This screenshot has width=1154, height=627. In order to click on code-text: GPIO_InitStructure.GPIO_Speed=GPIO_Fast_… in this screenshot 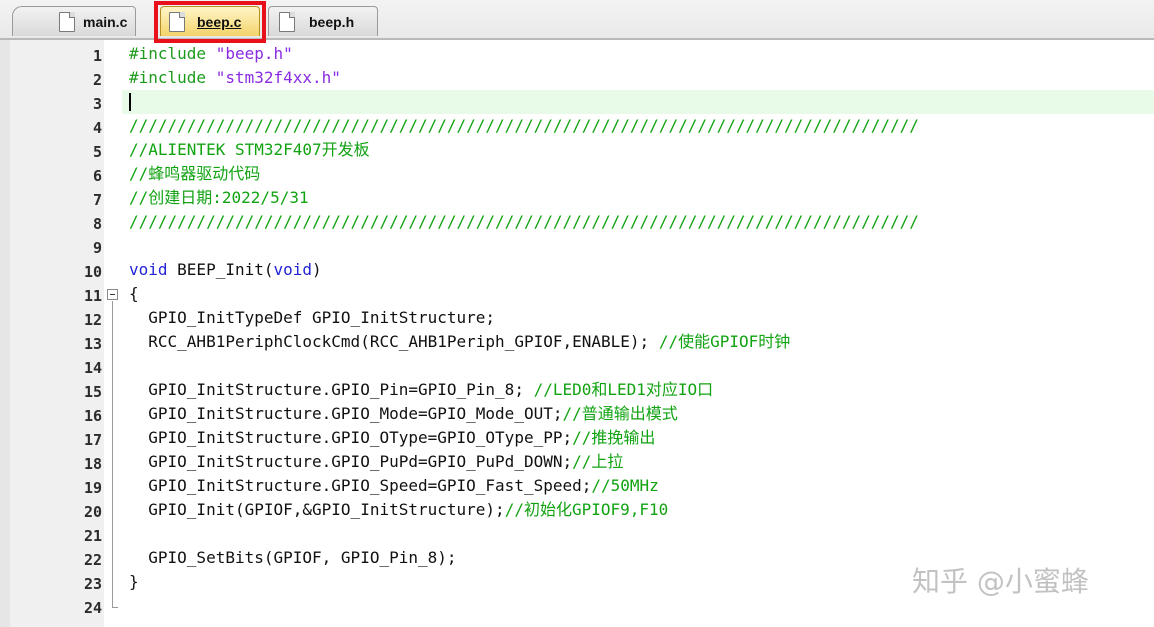, I will do `click(394, 485)`.